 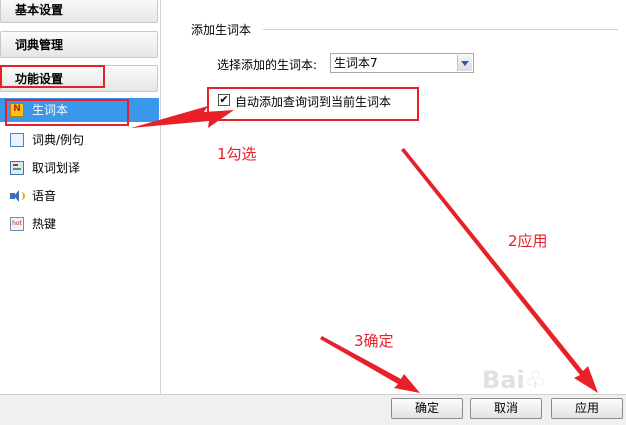 I want to click on chevron-down-icon, so click(x=464, y=63).